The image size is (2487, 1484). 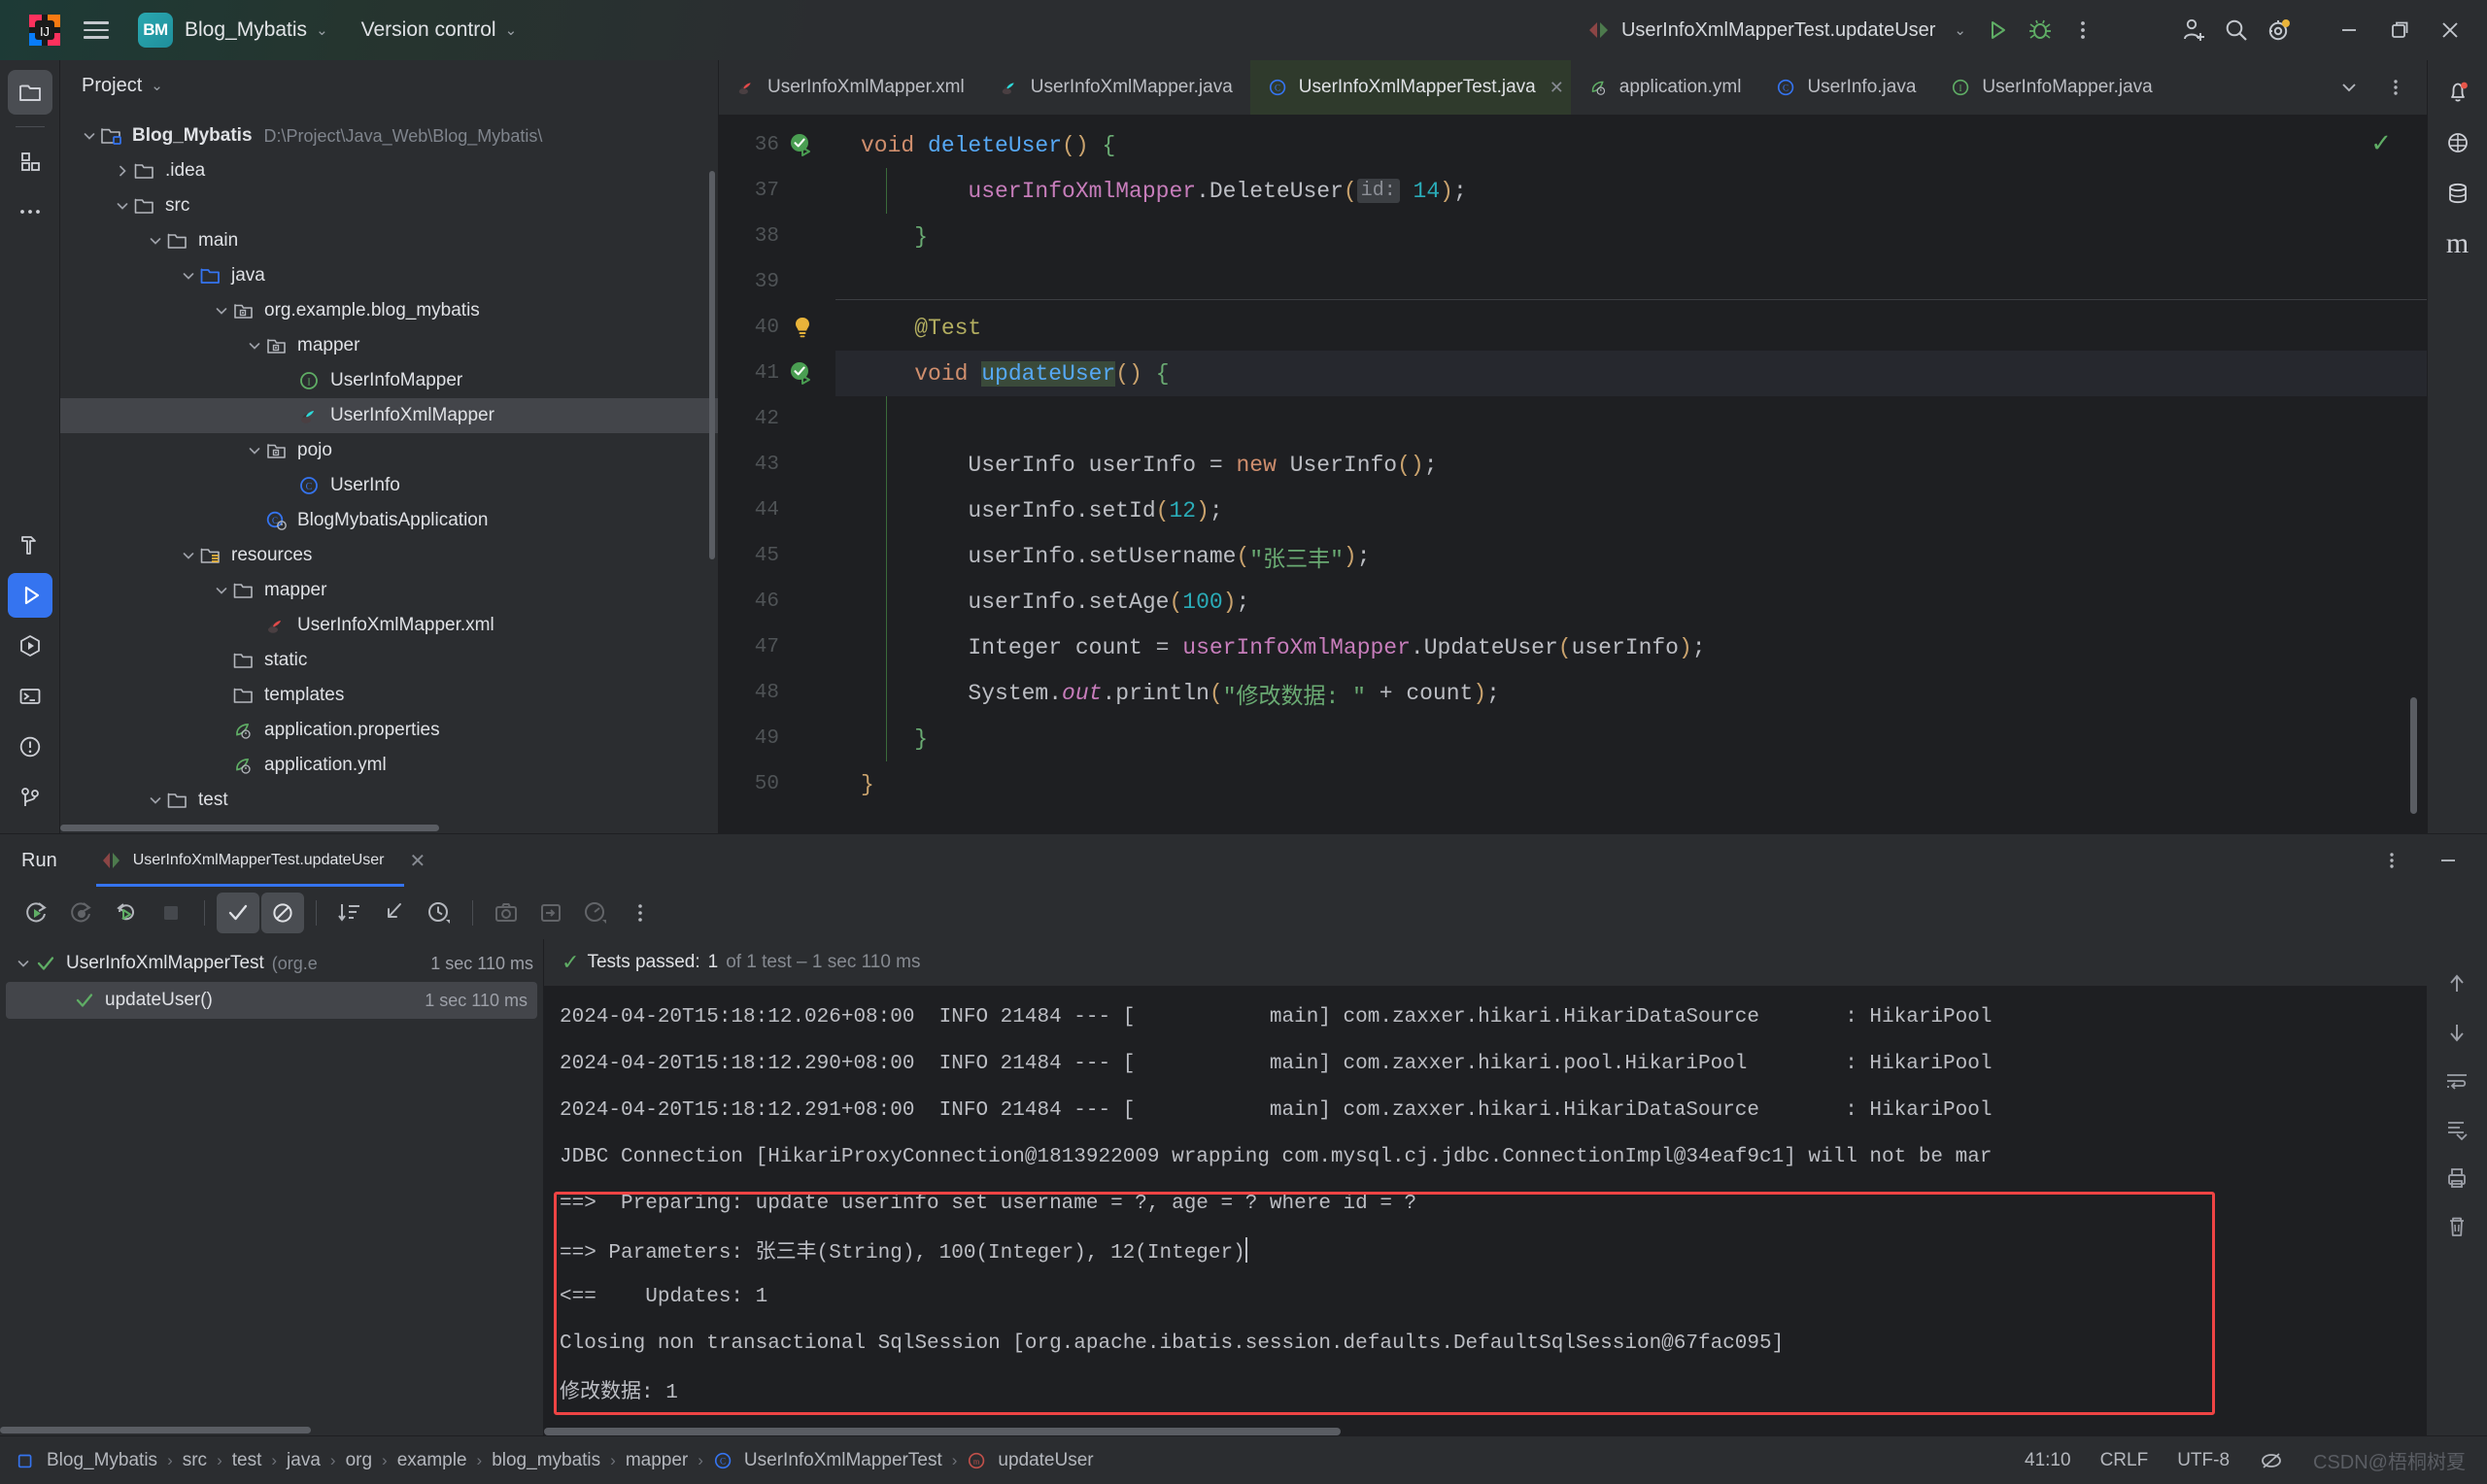 What do you see at coordinates (157, 86) in the screenshot?
I see `project-panel-chevron-down-icon: ⌄` at bounding box center [157, 86].